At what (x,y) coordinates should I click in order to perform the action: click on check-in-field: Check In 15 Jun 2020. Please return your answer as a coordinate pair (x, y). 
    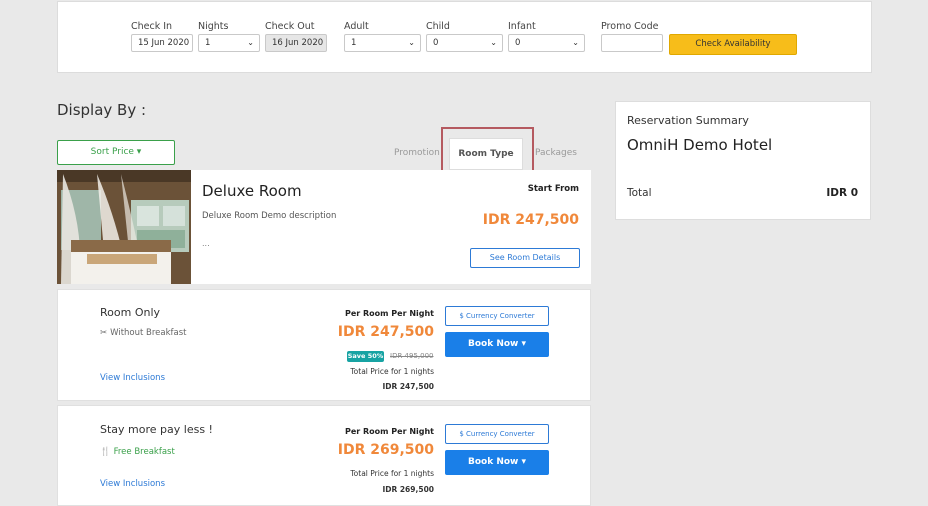
    Looking at the image, I should click on (162, 36).